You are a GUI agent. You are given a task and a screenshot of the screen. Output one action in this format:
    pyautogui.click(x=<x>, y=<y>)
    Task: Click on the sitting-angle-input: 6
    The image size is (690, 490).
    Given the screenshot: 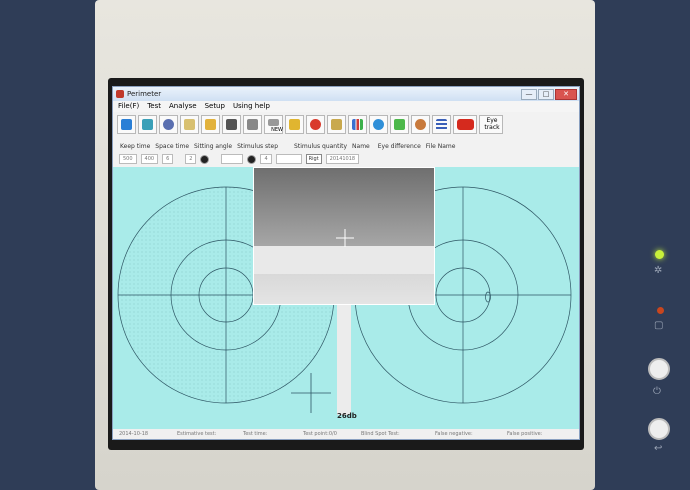 What is the action you would take?
    pyautogui.click(x=168, y=159)
    